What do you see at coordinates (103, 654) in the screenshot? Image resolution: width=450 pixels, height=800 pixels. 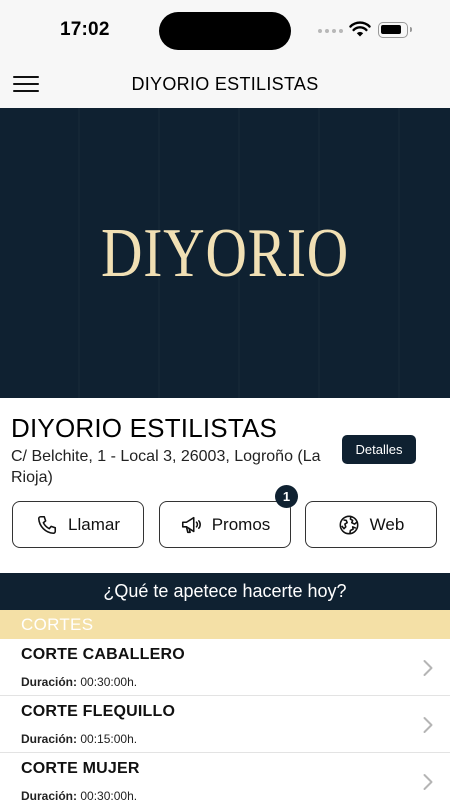 I see `service-name: CORTE CABALLERO` at bounding box center [103, 654].